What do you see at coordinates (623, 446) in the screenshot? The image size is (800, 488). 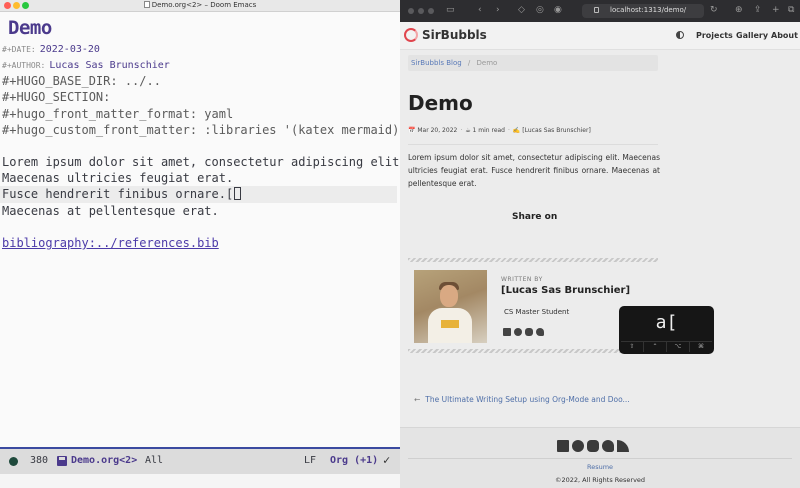 I see `rss-icon` at bounding box center [623, 446].